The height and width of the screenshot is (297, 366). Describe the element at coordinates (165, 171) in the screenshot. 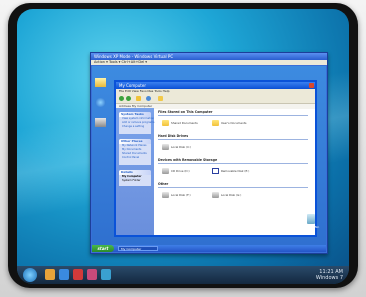

I see `cd-drive-icon` at that location.